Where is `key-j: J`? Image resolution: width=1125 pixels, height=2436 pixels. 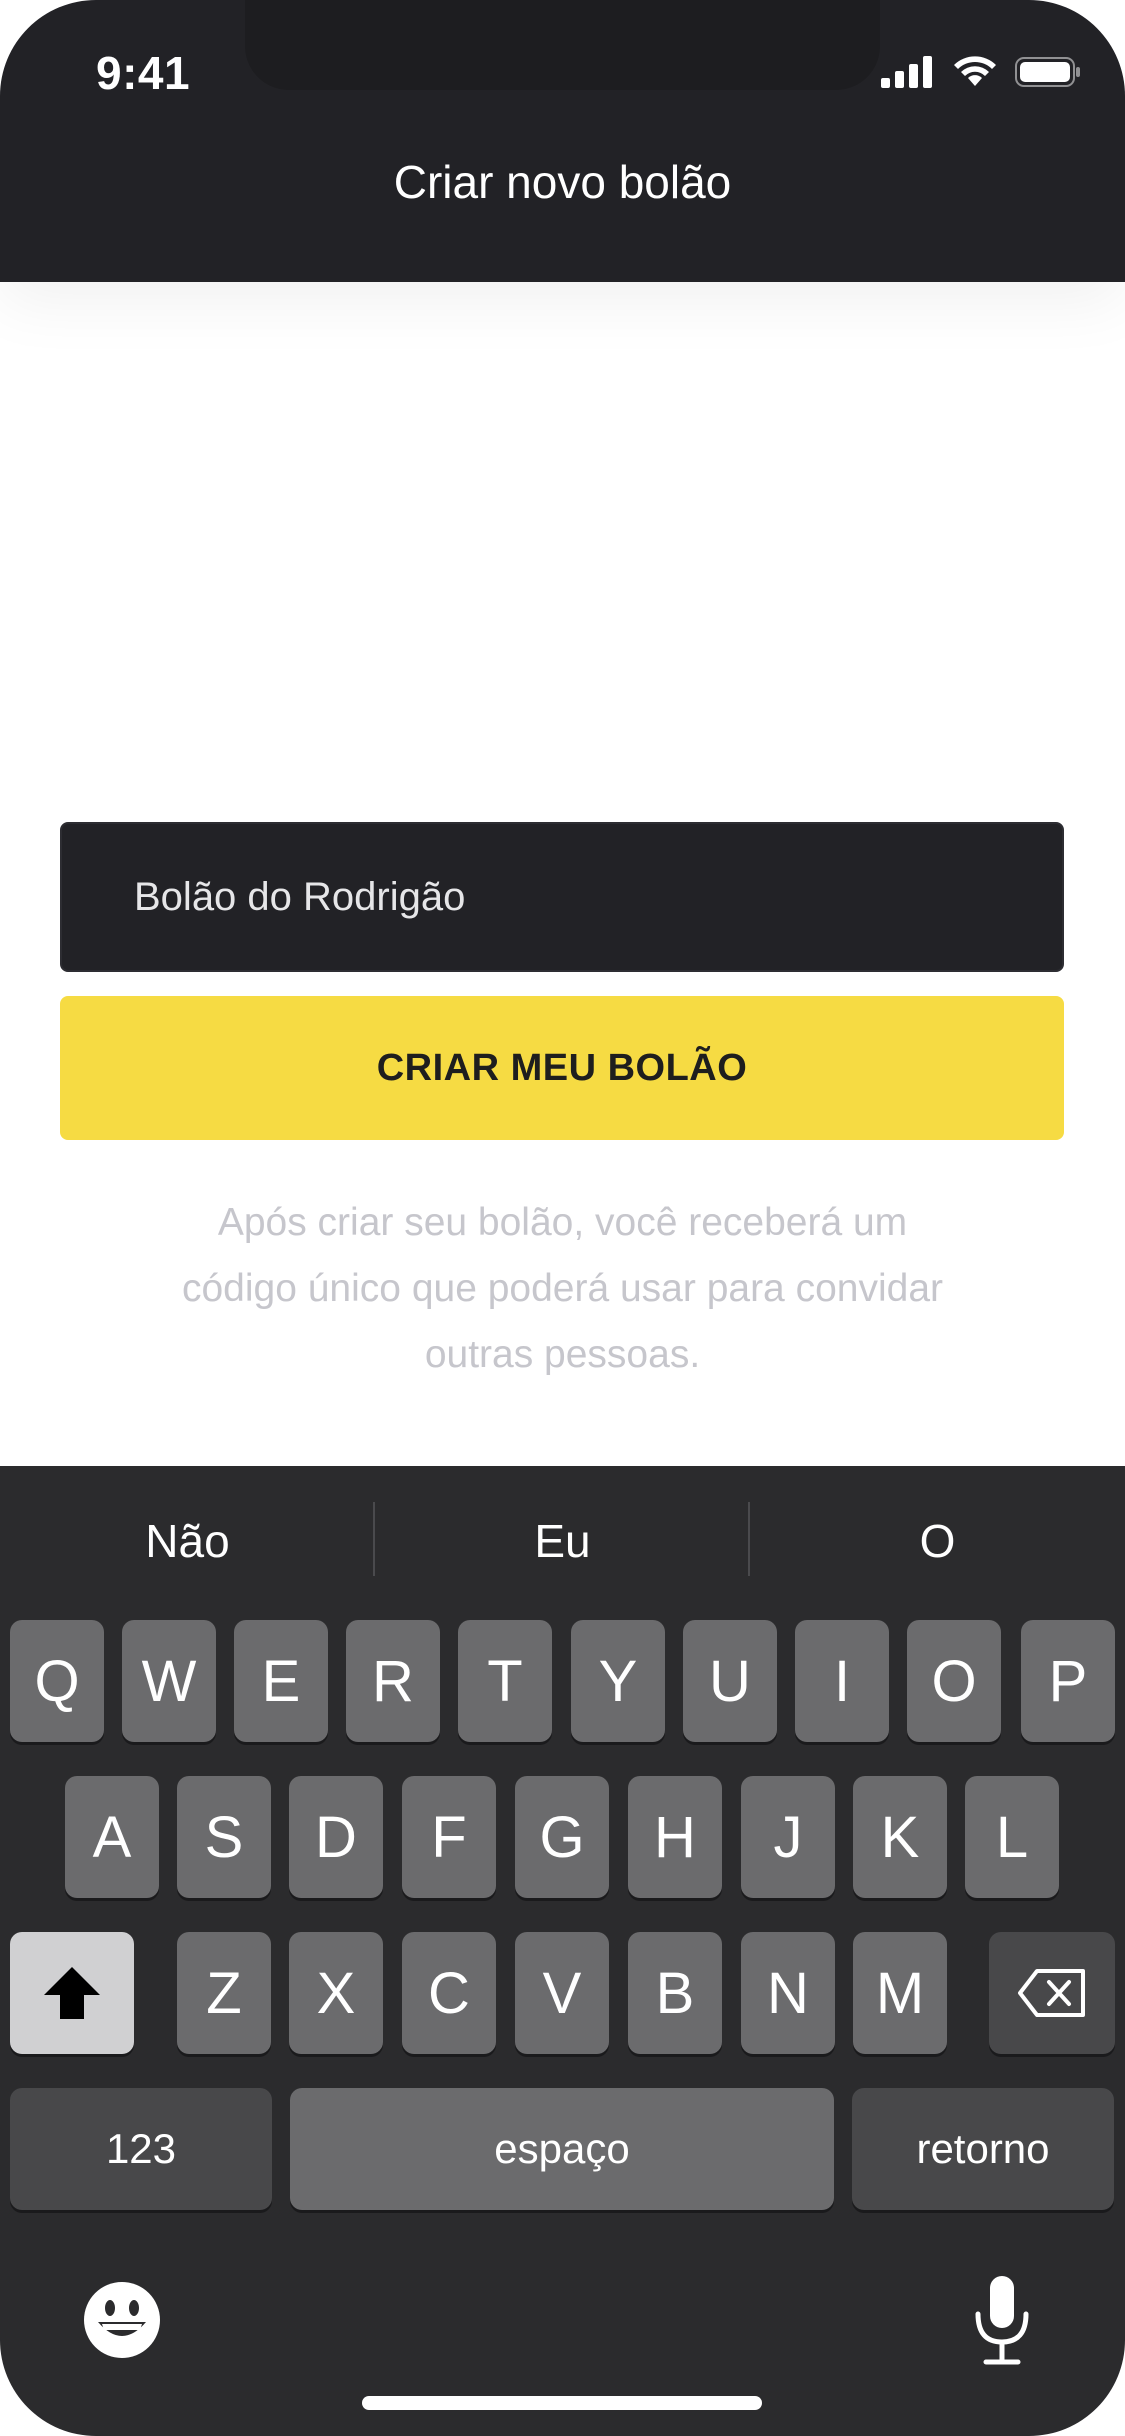 key-j: J is located at coordinates (788, 1837).